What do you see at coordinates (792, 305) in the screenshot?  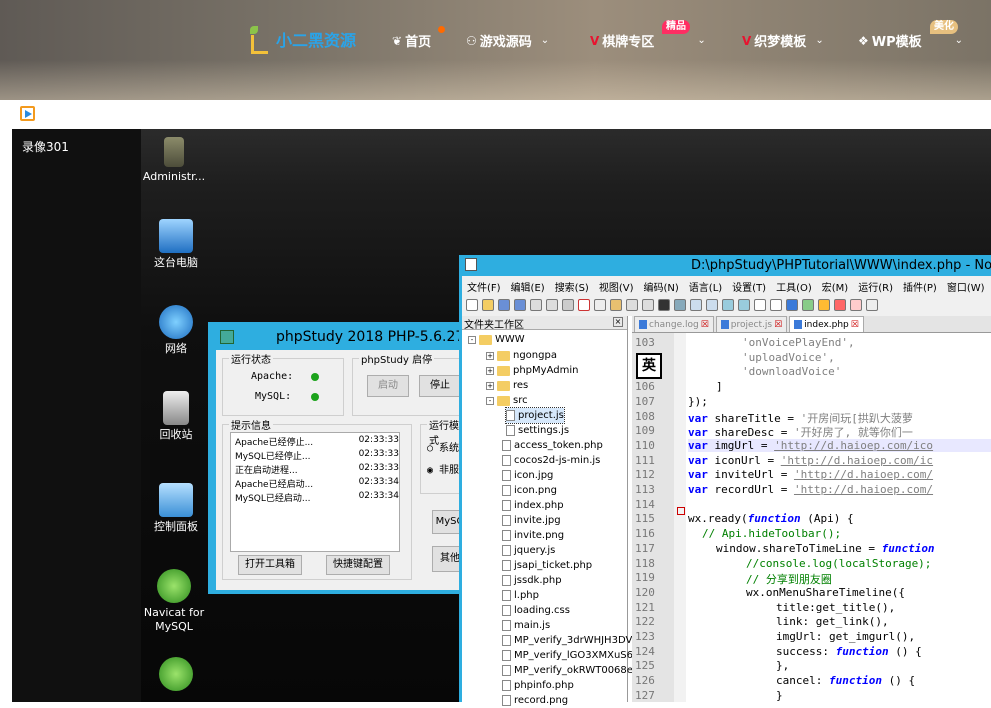 I see `indent-guide-icon` at bounding box center [792, 305].